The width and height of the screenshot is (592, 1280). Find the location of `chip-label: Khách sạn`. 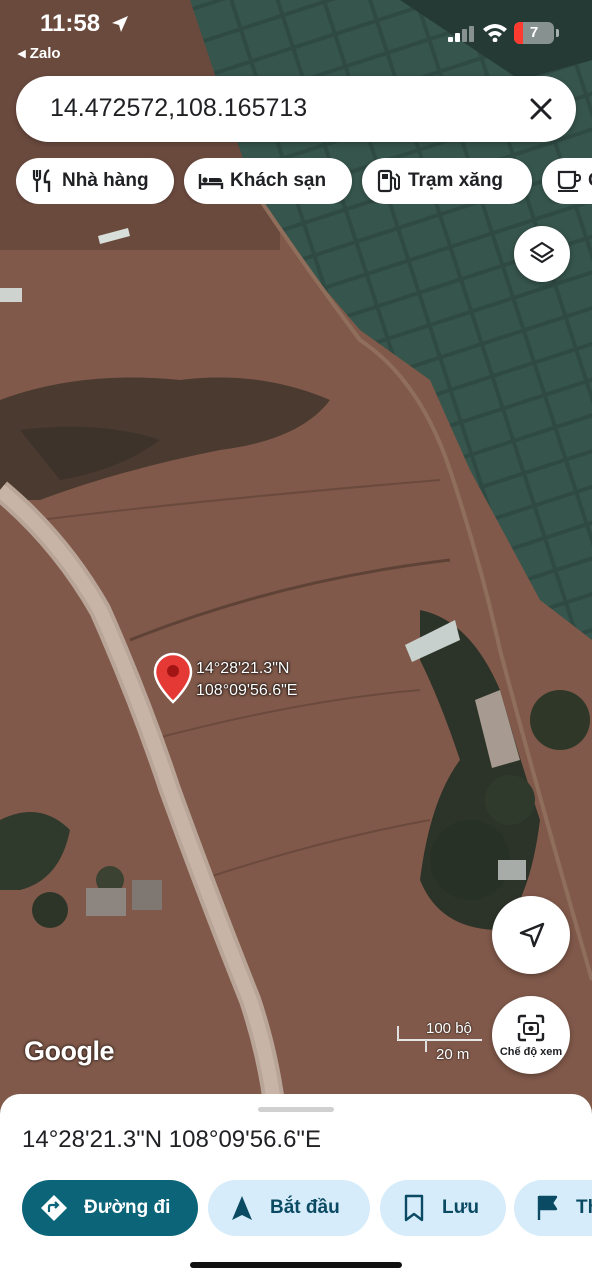

chip-label: Khách sạn is located at coordinates (278, 180).